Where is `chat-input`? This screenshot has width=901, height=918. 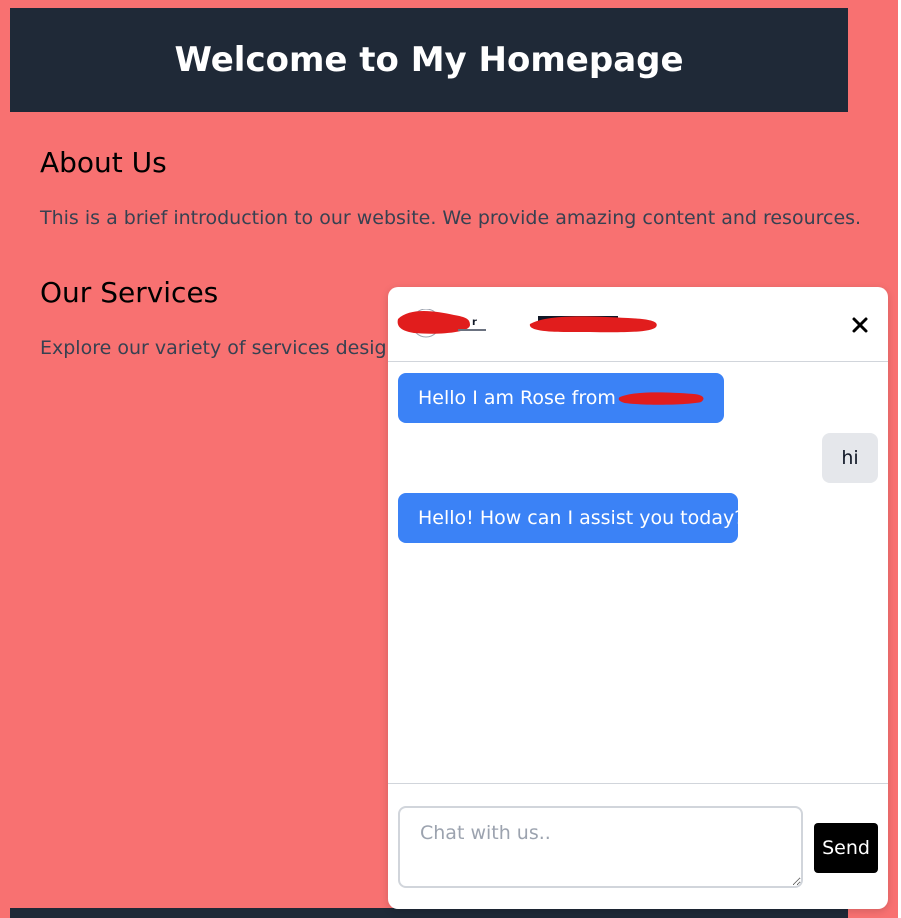 chat-input is located at coordinates (600, 847).